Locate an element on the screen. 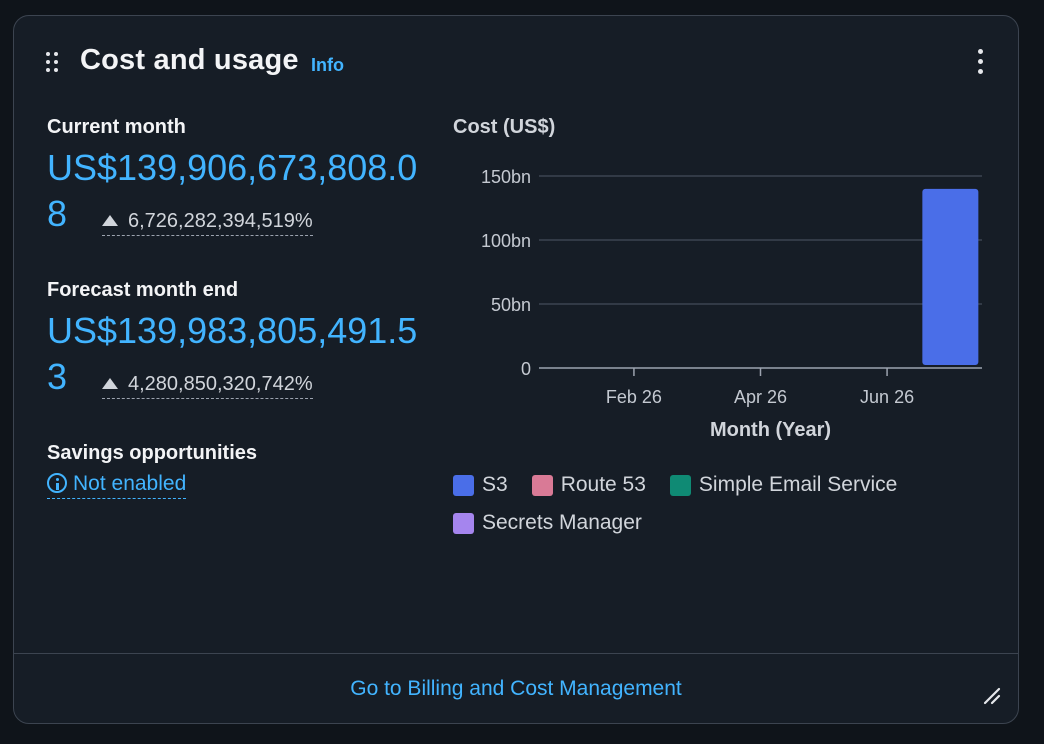 This screenshot has width=1044, height=744. savings-status-link: Not enabled is located at coordinates (117, 485).